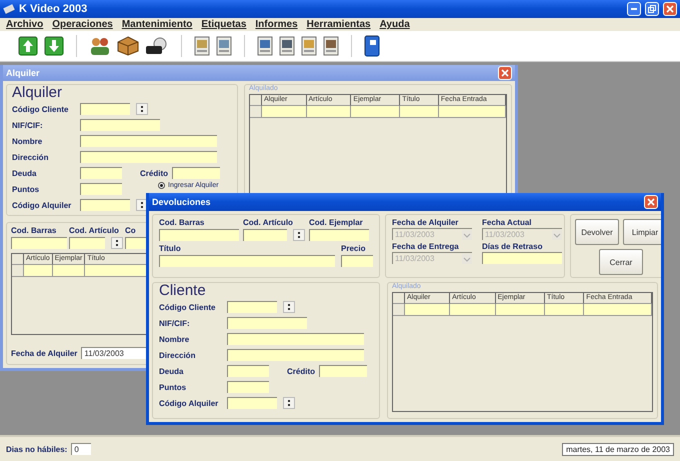 This screenshot has width=680, height=461. Describe the element at coordinates (507, 222) in the screenshot. I see `field-label: Fecha Actual` at that location.